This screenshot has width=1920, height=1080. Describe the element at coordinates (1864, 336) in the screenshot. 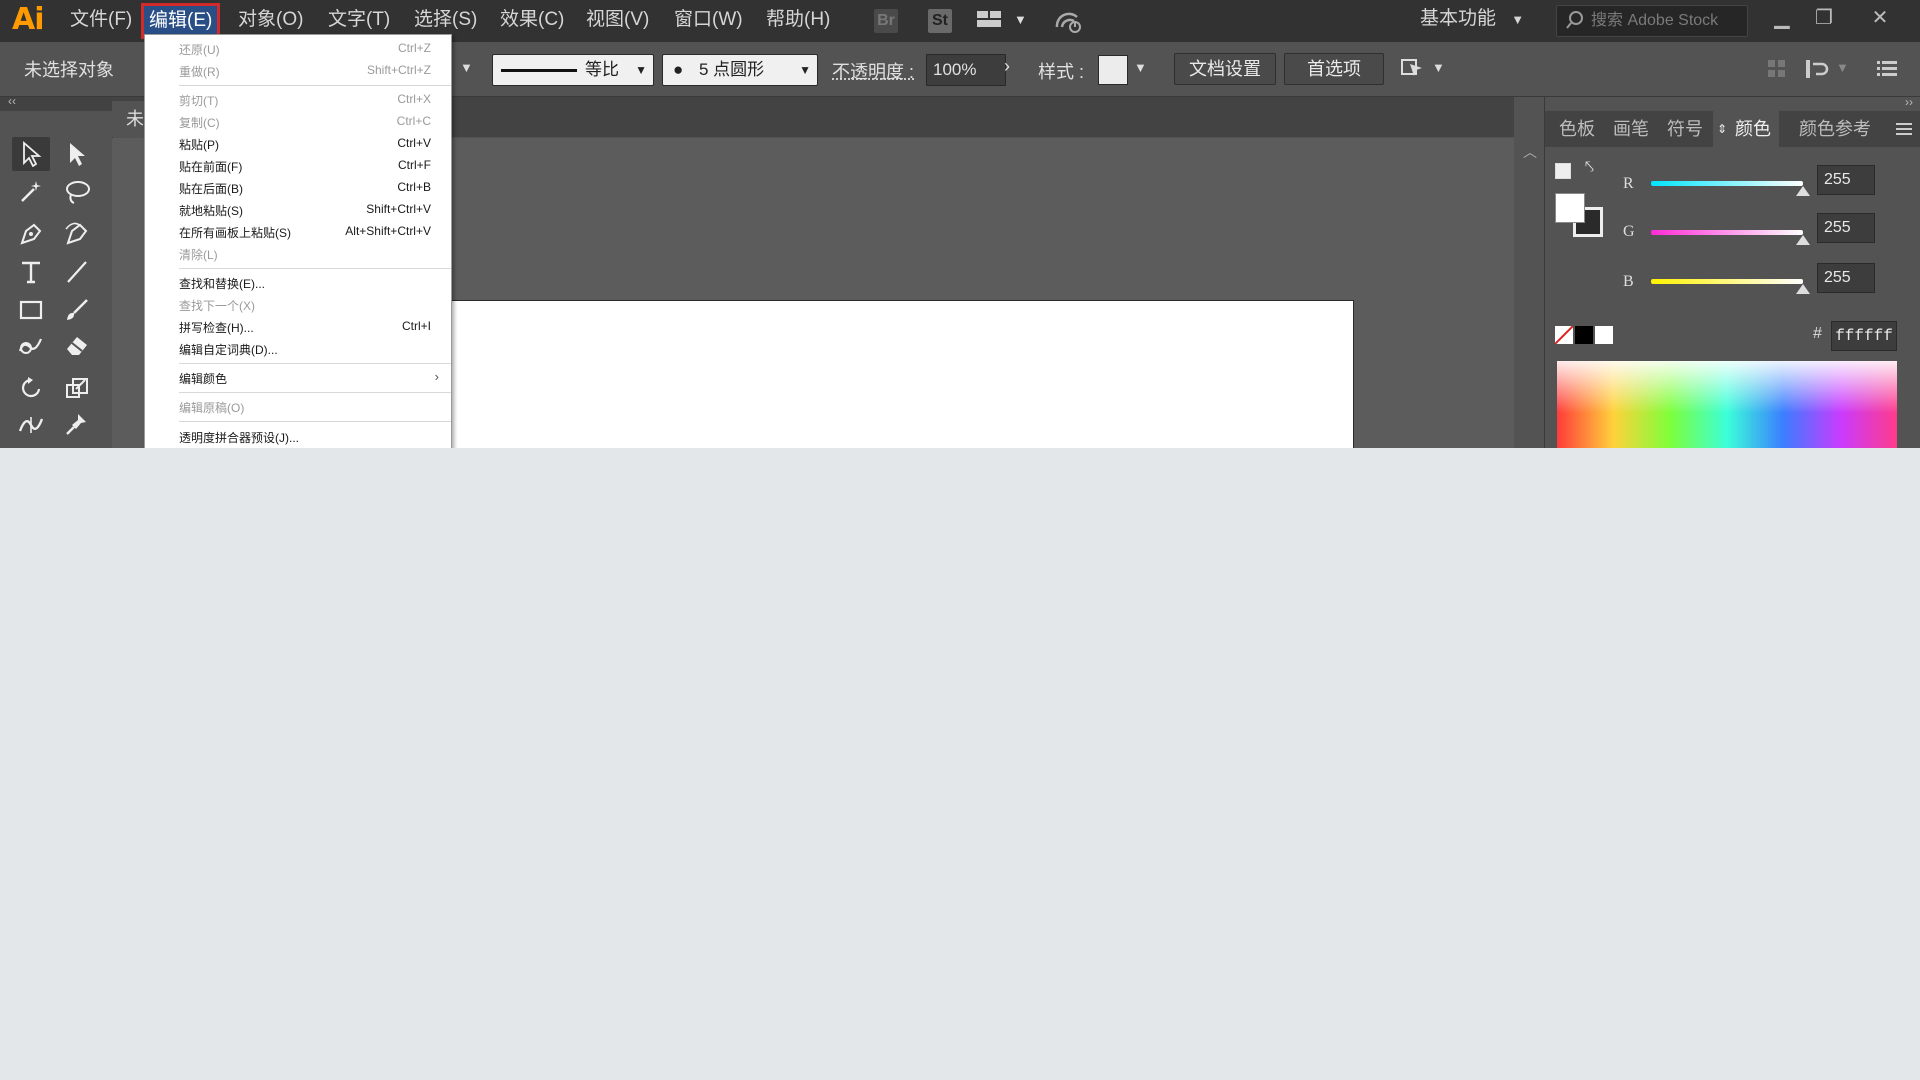

I see `hex-input: ffffff` at that location.